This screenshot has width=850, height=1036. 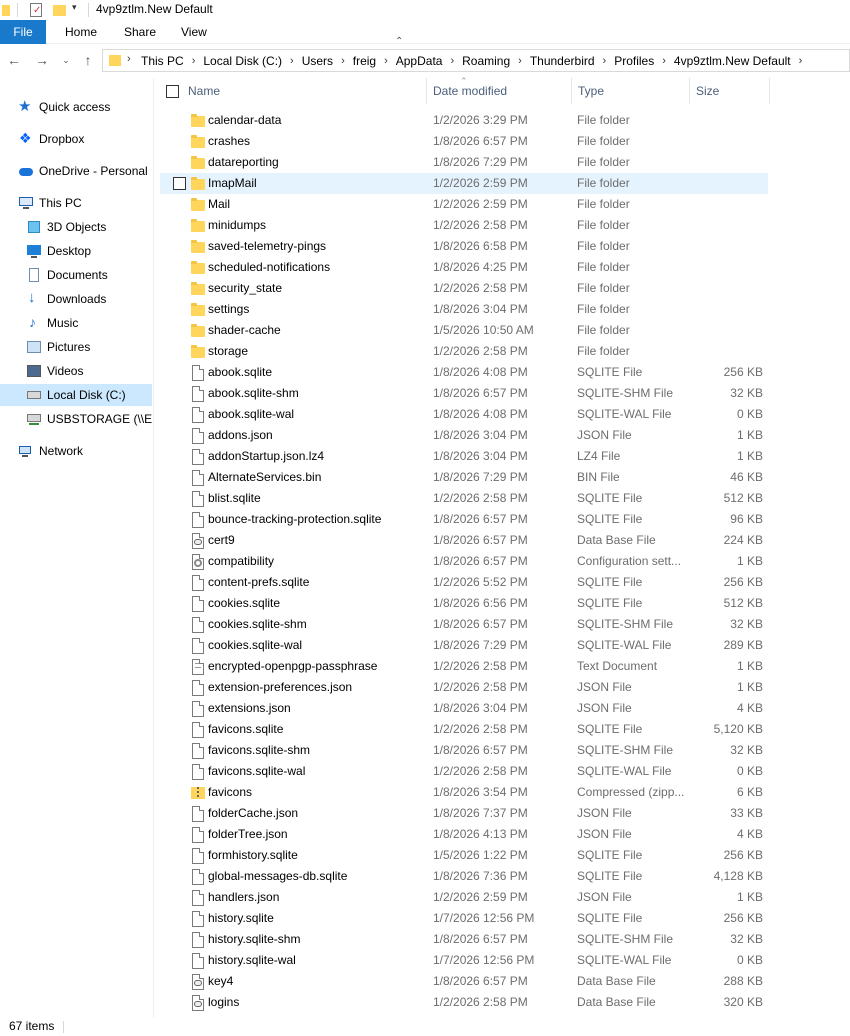 I want to click on folder-icon, so click(x=115, y=60).